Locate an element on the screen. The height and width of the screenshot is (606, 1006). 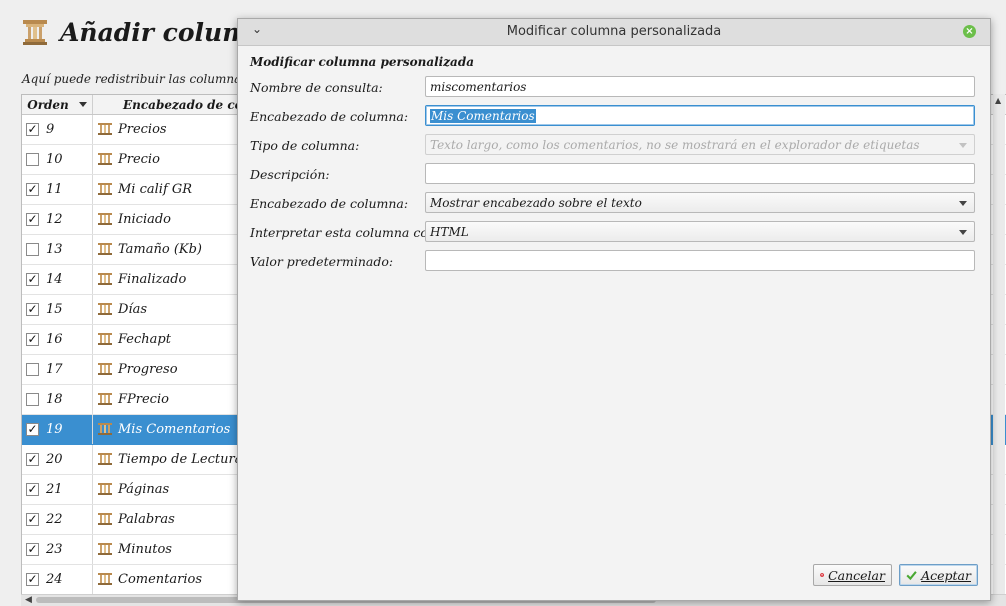
order-cell: 18 is located at coordinates (57, 399).